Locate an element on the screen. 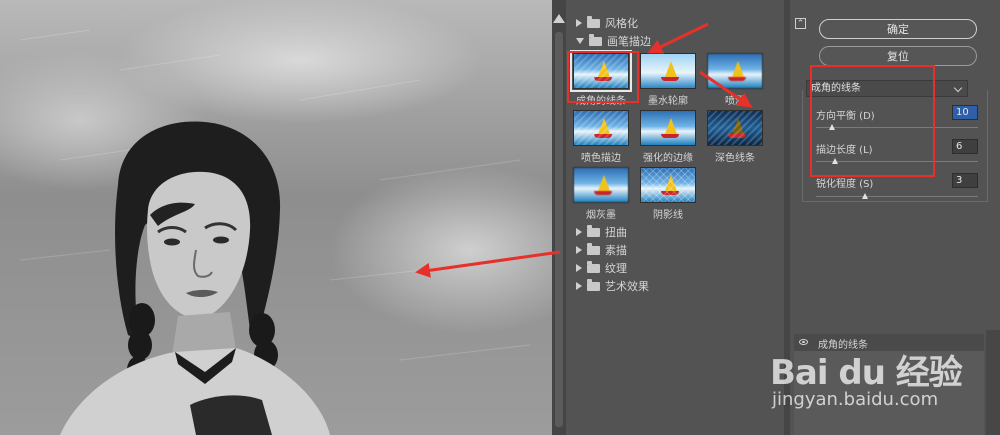 The image size is (1000, 435). scroll-thumb is located at coordinates (559, 229).